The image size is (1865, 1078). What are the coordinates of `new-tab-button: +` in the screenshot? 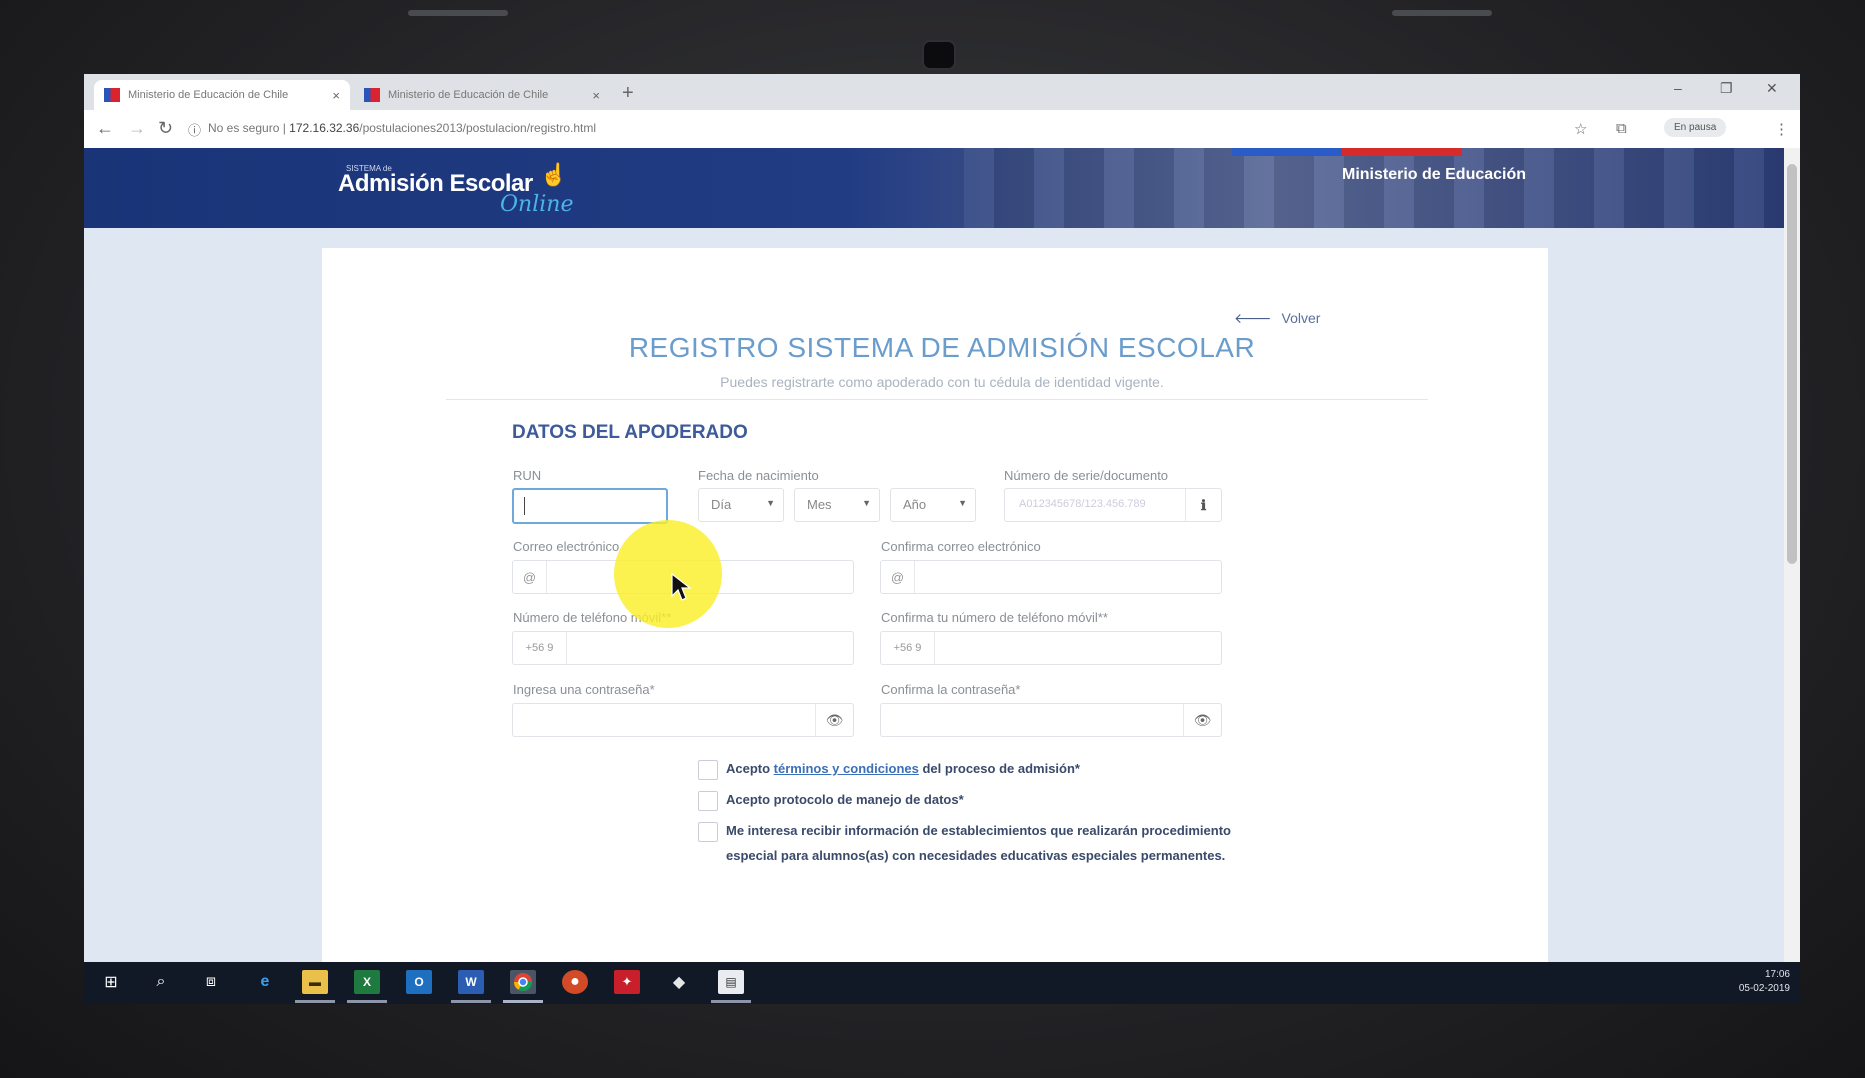 It's located at (628, 93).